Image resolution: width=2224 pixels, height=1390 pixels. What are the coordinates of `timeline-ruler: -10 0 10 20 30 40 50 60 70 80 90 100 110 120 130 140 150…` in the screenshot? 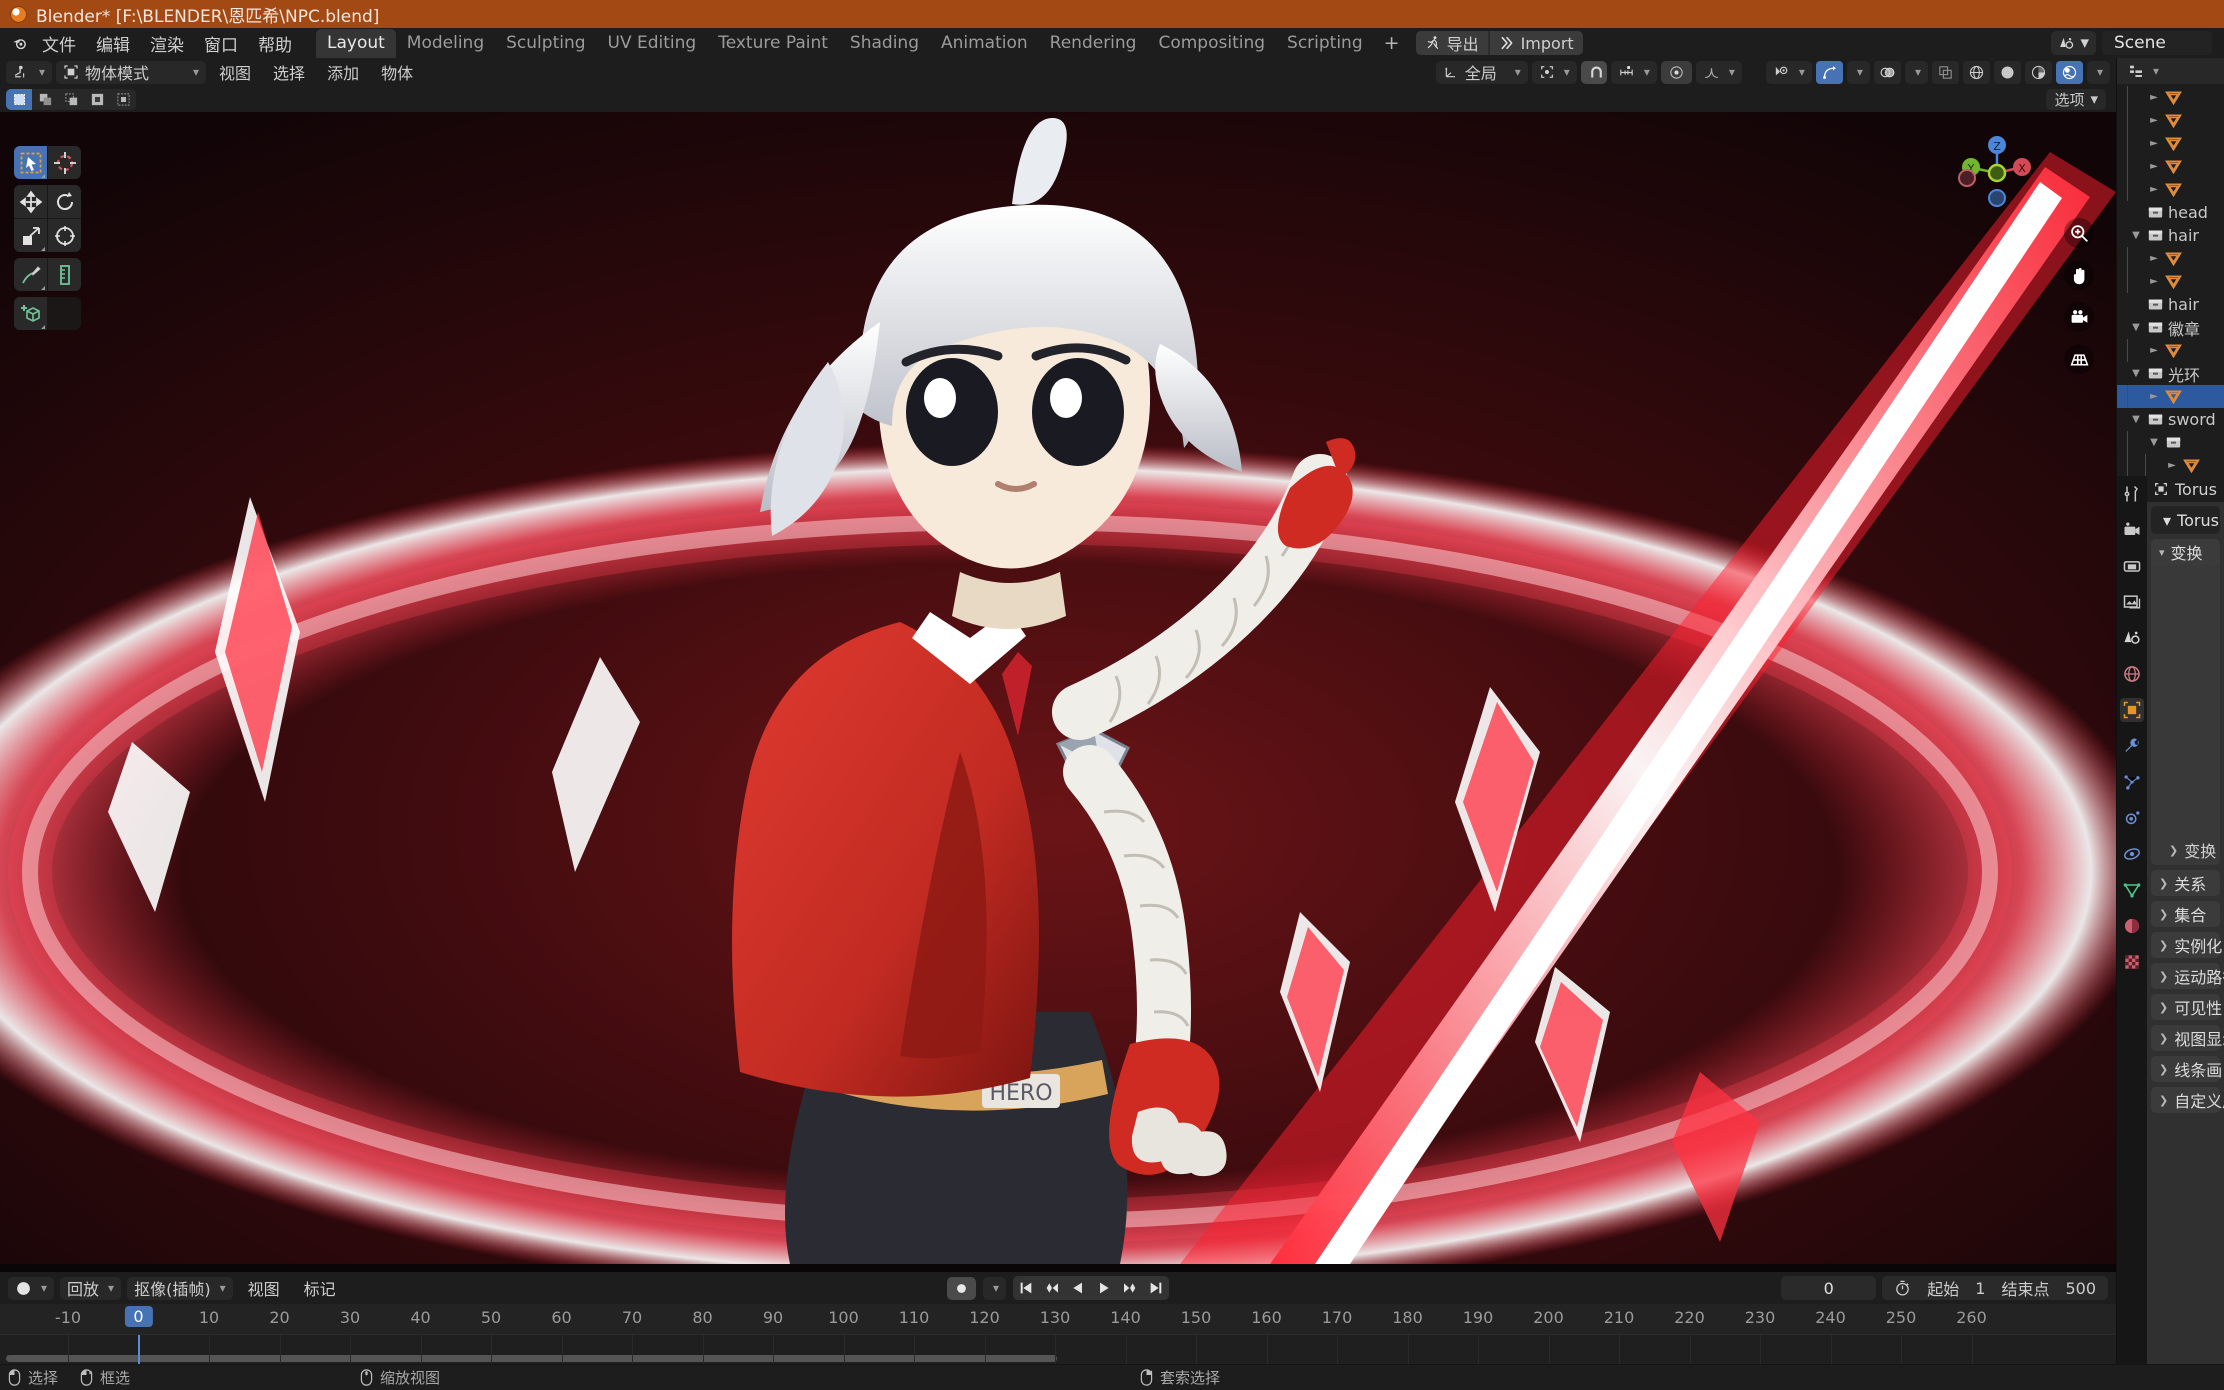 It's located at (1058, 1319).